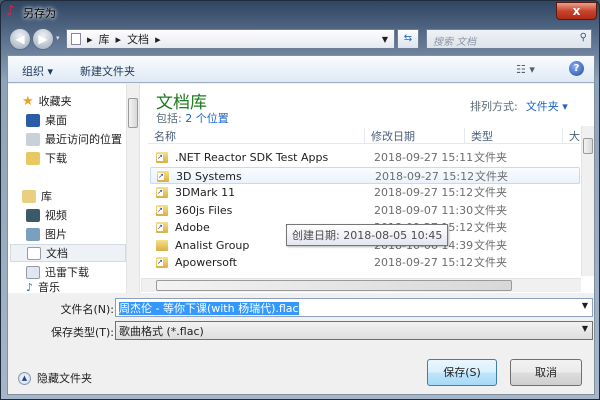  I want to click on file-name: Adobe, so click(192, 227).